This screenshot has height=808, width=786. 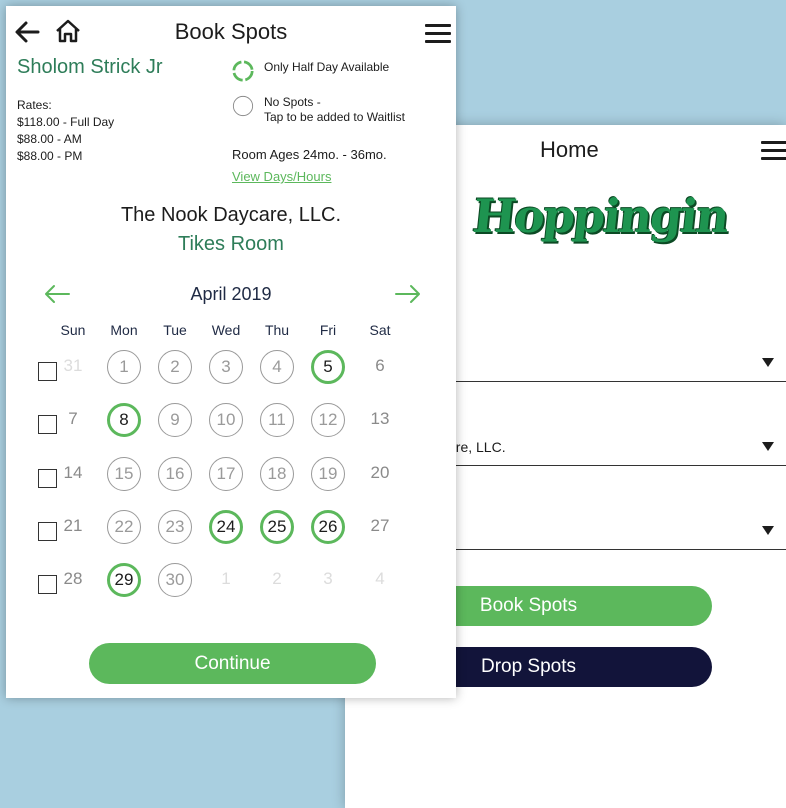 I want to click on legend-half-day: Only Half Day Available, so click(x=310, y=71).